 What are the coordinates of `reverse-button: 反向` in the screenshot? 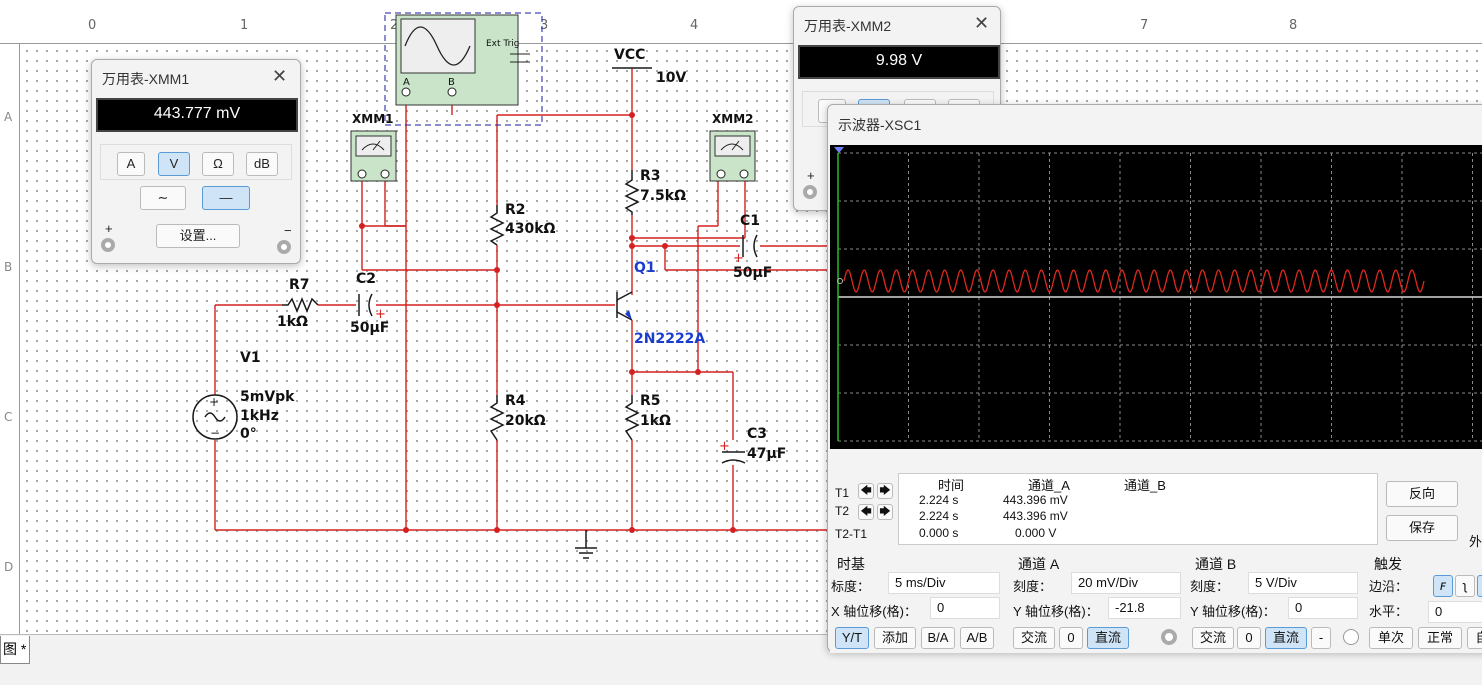 It's located at (1422, 494).